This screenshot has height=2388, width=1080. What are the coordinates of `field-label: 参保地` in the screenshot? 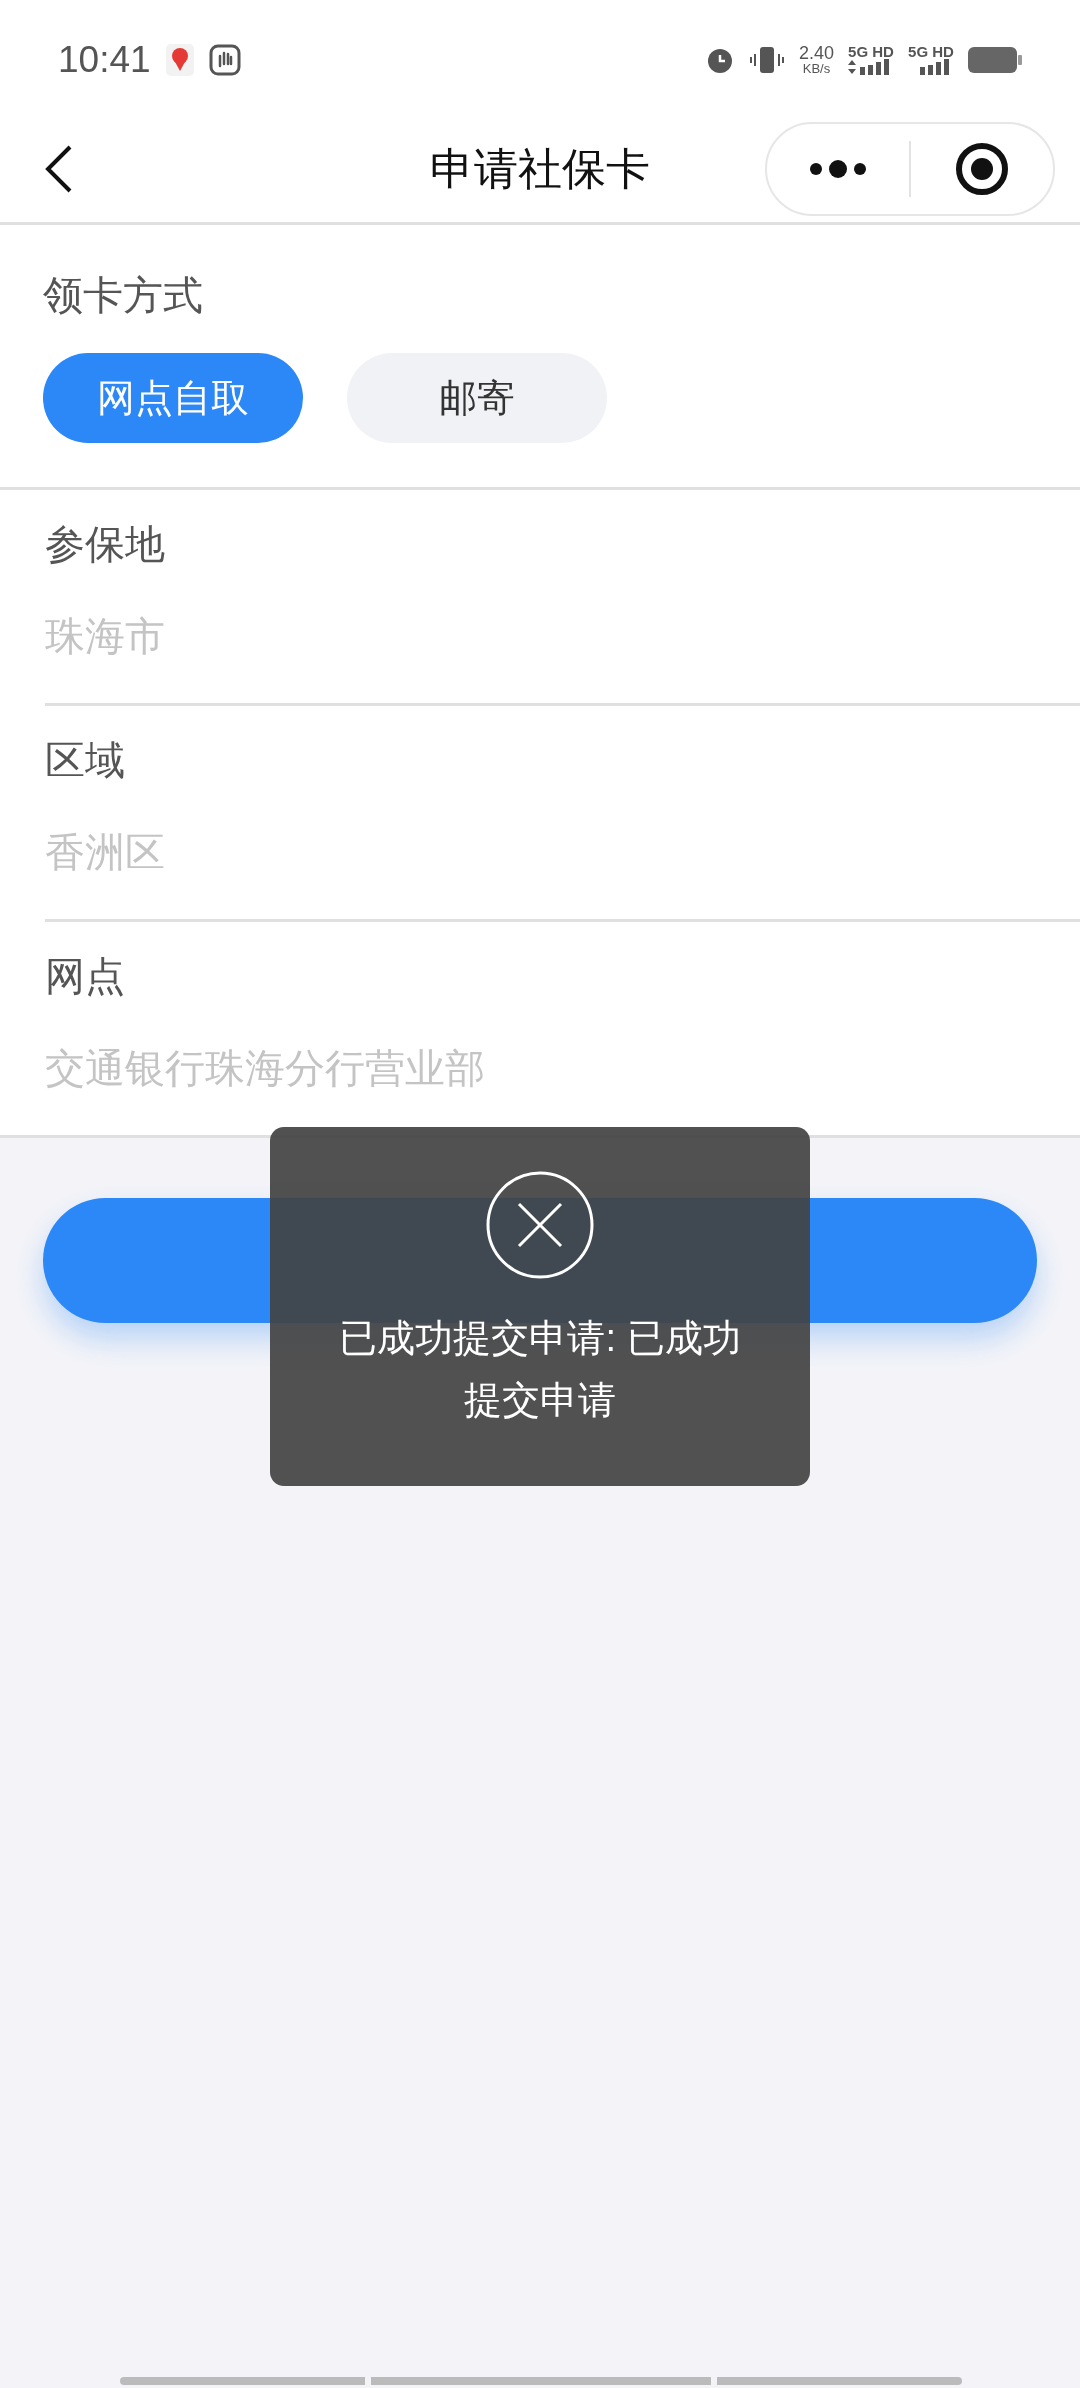 It's located at (105, 544).